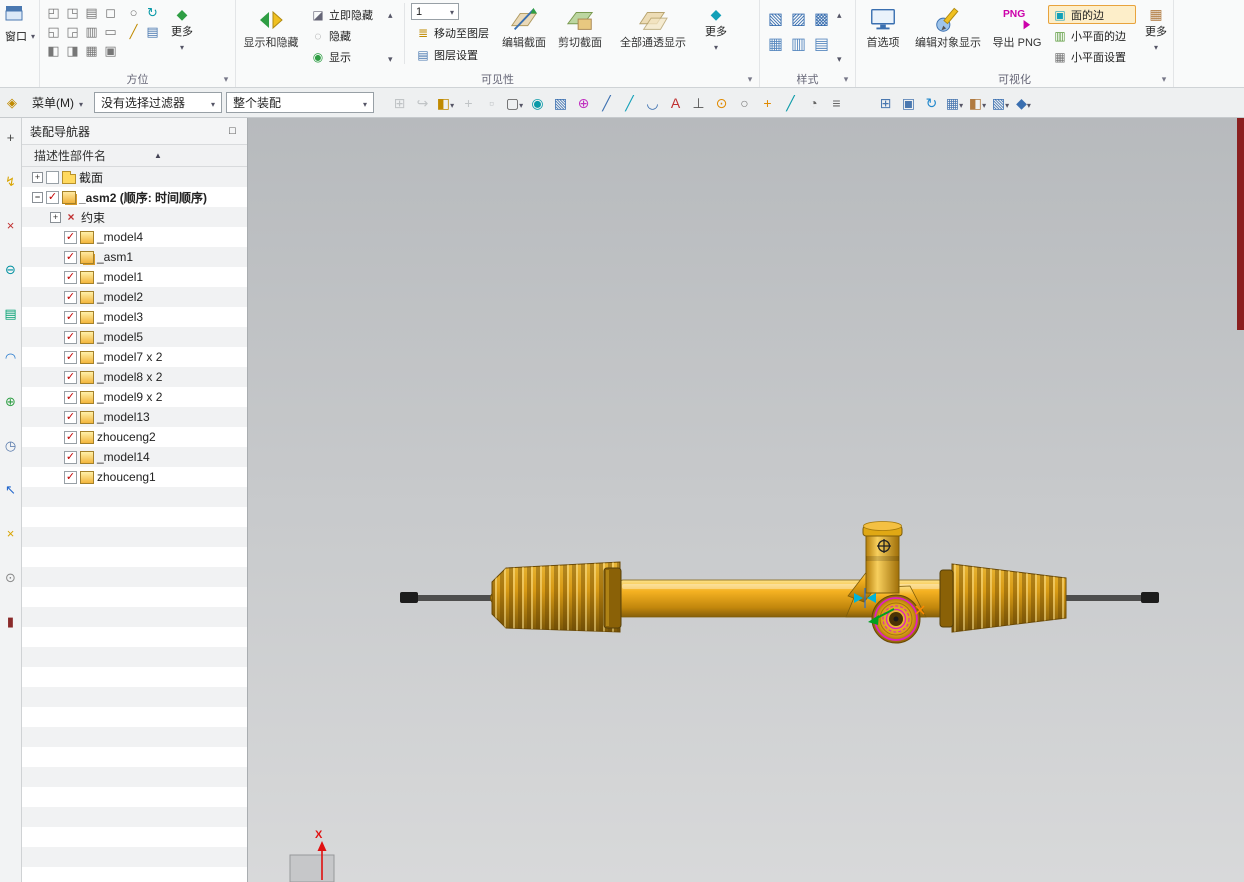  I want to click on snap-quadrant-button: +, so click(767, 103).